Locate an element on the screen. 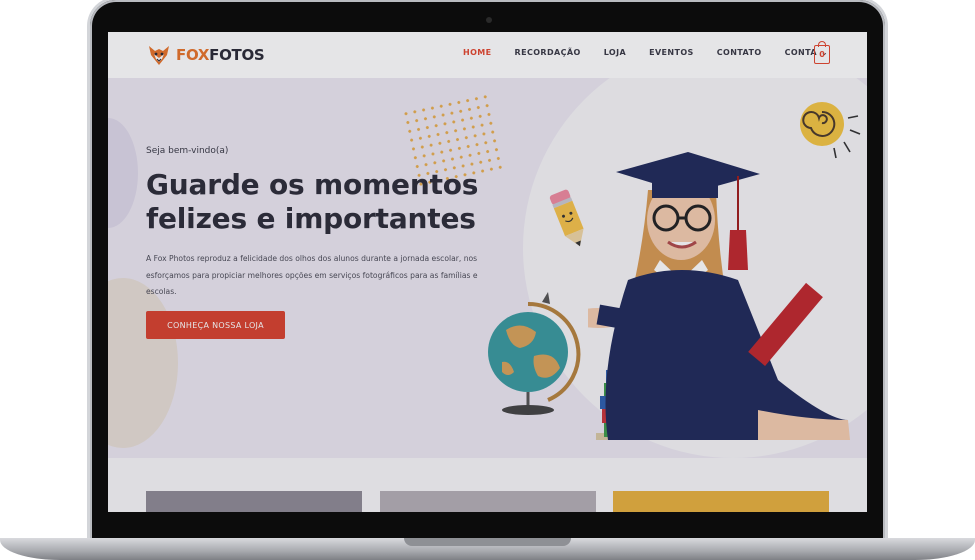  globe-icon is located at coordinates (534, 353).